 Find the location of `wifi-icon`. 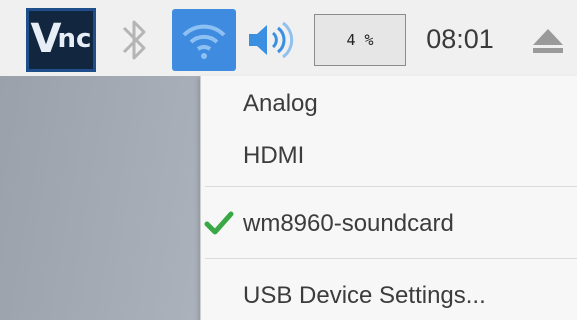

wifi-icon is located at coordinates (204, 40).